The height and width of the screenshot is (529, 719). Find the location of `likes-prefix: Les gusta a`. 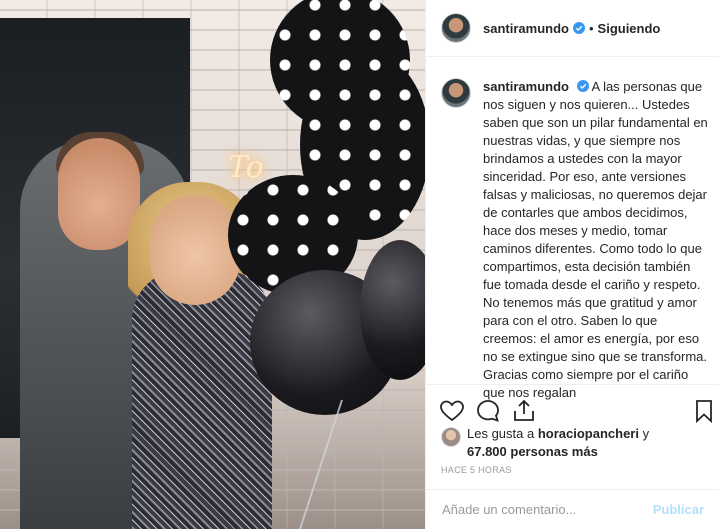

likes-prefix: Les gusta a is located at coordinates (502, 433).